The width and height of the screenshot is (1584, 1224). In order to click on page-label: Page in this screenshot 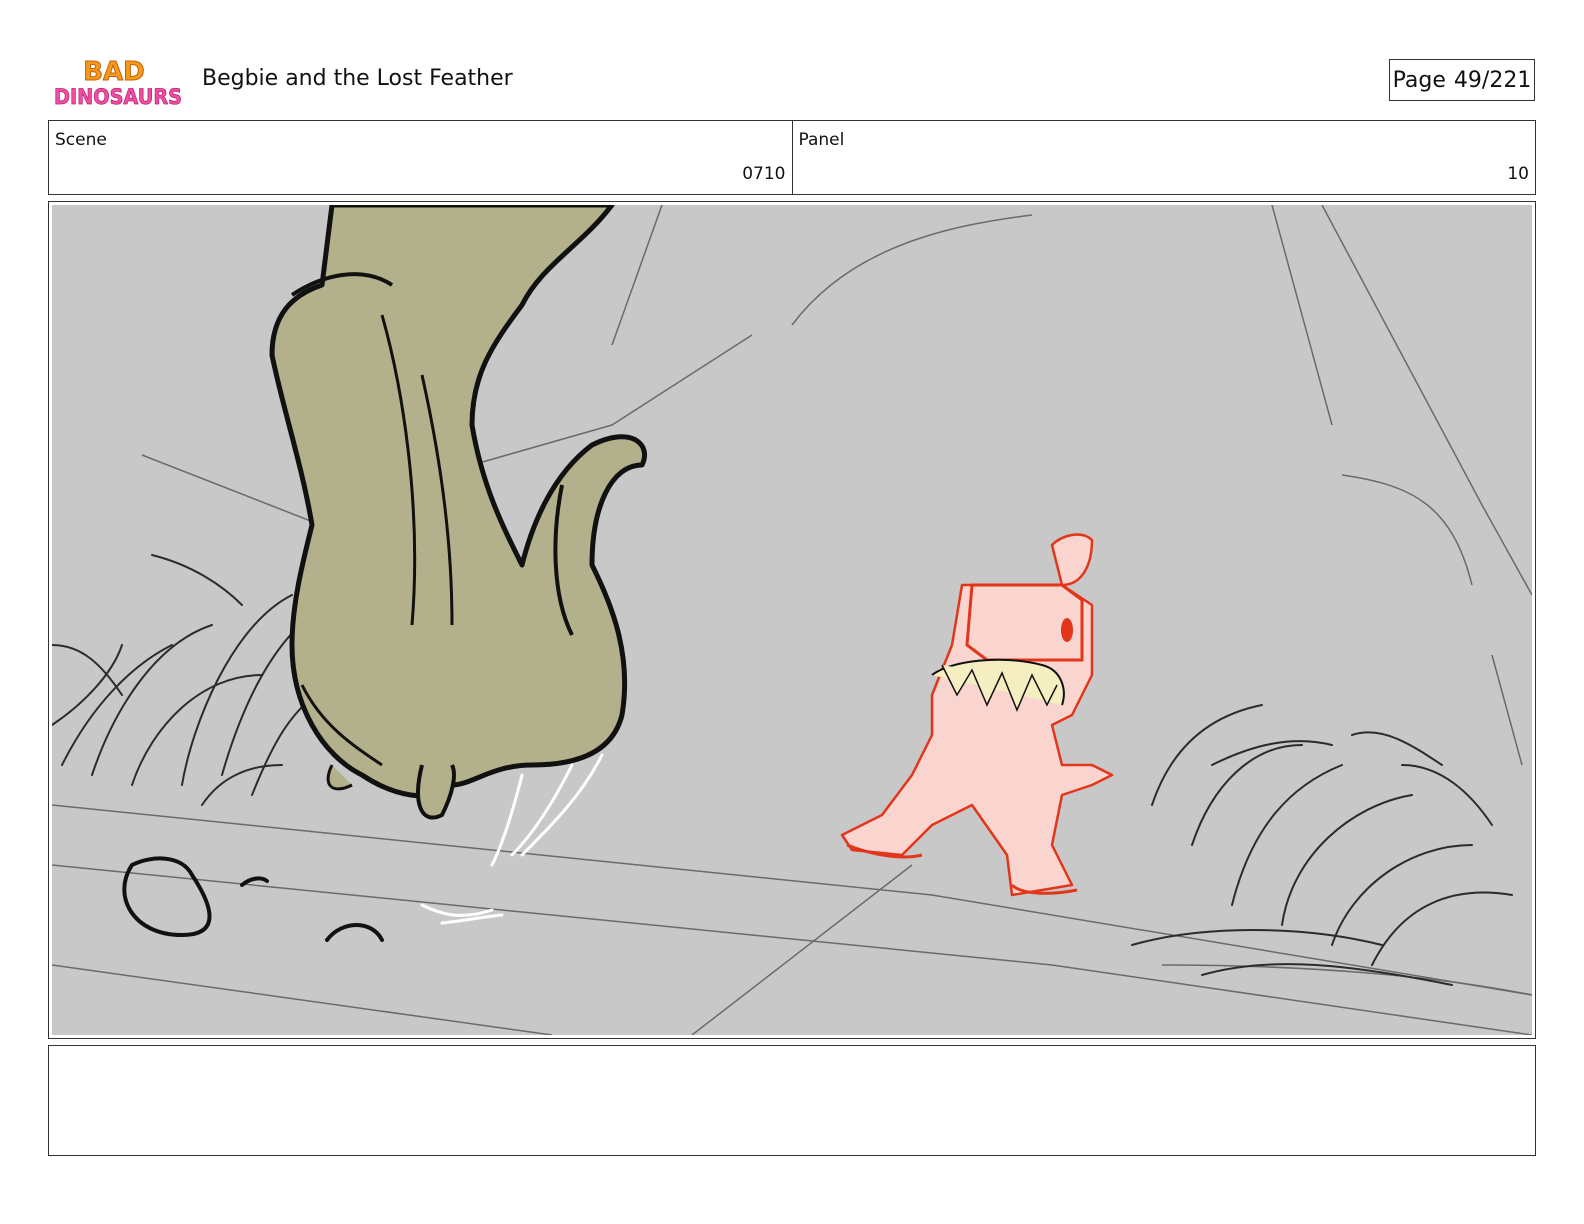, I will do `click(1419, 80)`.